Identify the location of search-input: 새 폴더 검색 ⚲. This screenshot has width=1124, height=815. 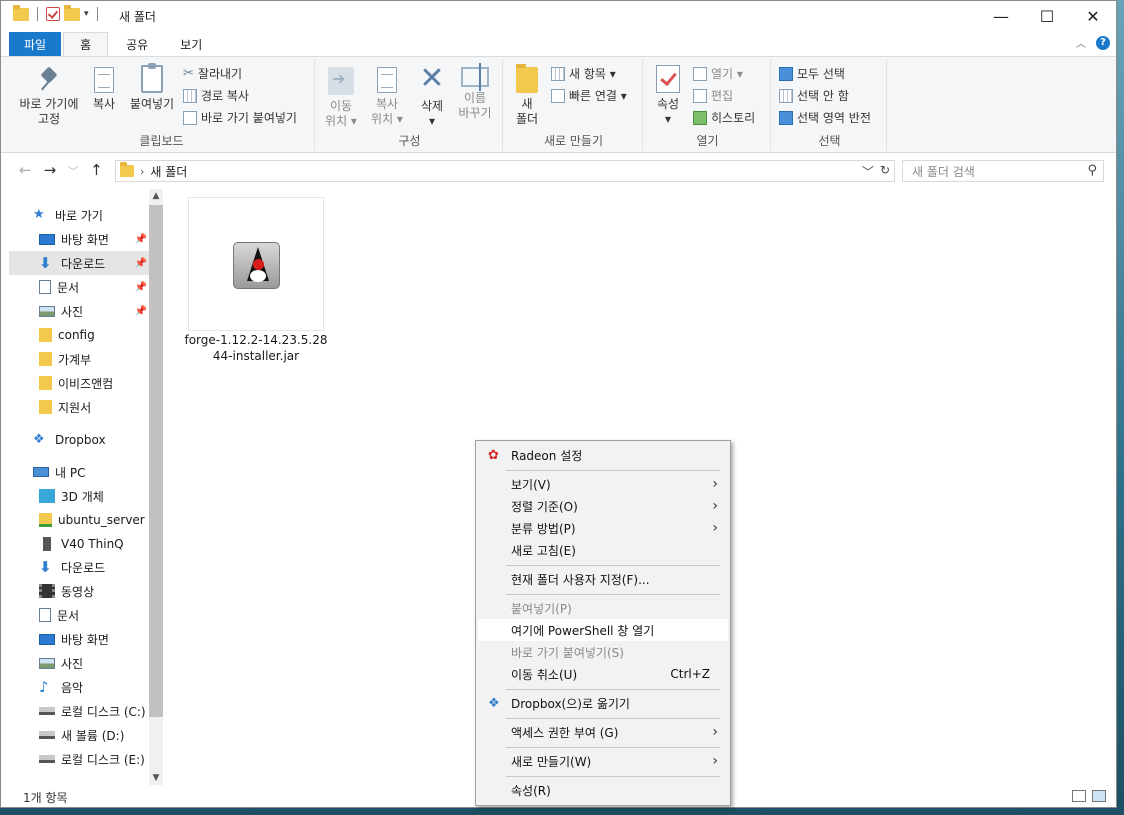
(1003, 171).